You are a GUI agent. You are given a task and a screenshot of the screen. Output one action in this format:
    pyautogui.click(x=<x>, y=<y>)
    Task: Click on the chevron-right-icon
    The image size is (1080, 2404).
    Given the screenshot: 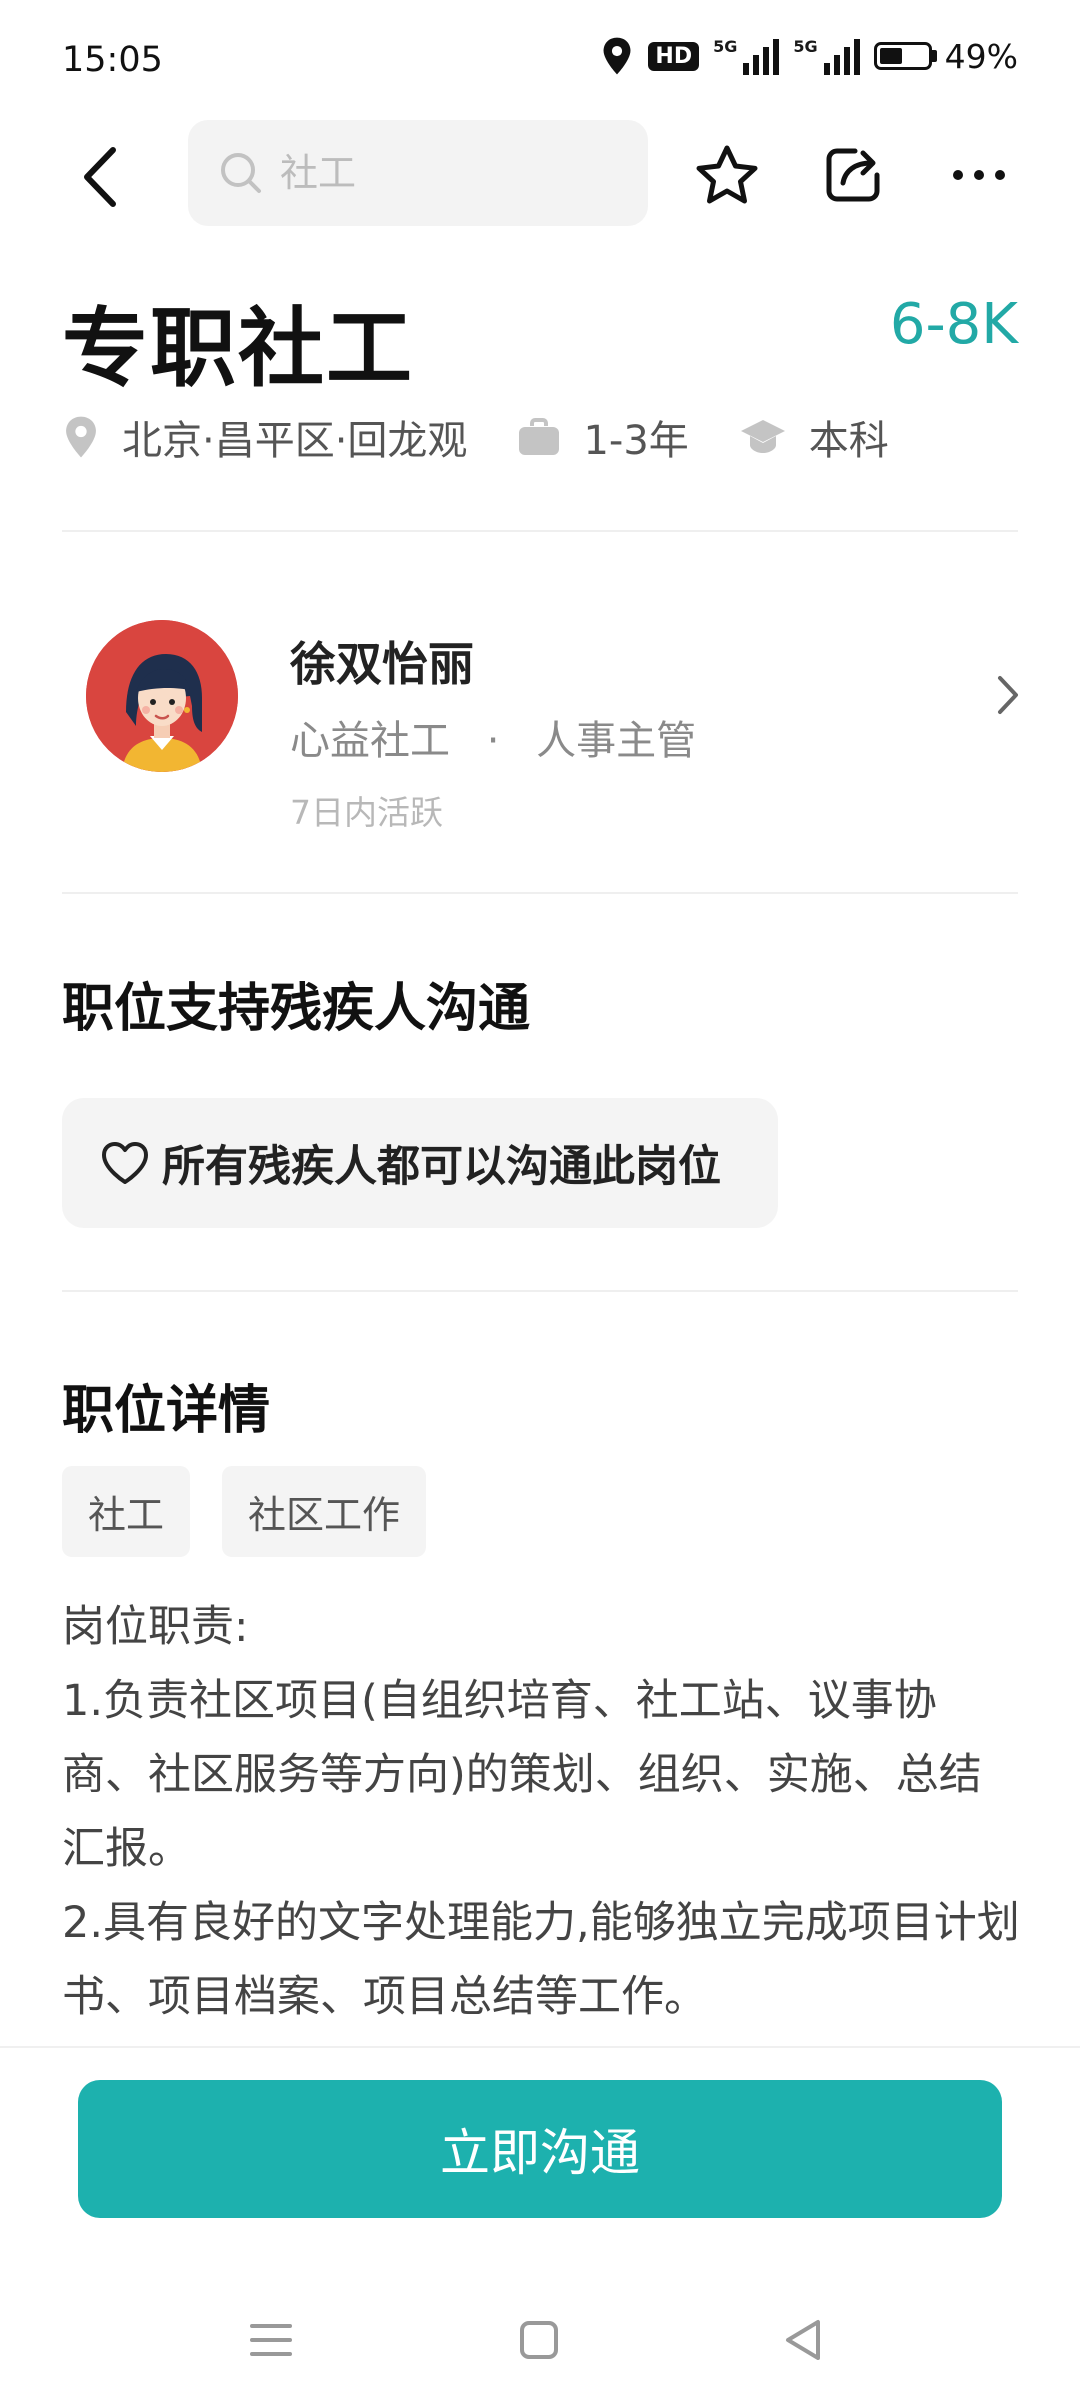 What is the action you would take?
    pyautogui.click(x=1008, y=695)
    